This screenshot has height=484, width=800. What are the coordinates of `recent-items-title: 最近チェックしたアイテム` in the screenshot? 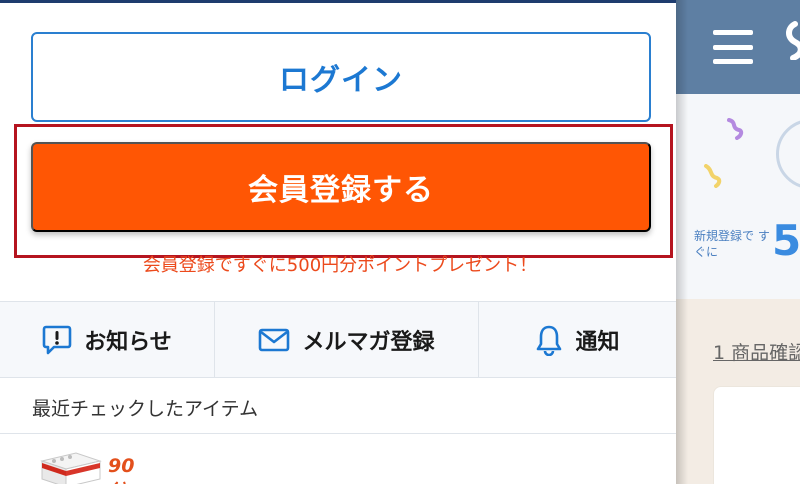 It's located at (145, 409).